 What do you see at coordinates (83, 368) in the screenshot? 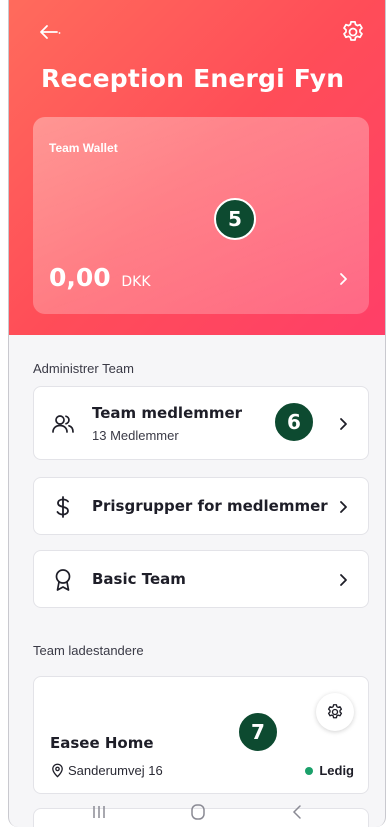
I see `manage-team-heading: Administrer Team` at bounding box center [83, 368].